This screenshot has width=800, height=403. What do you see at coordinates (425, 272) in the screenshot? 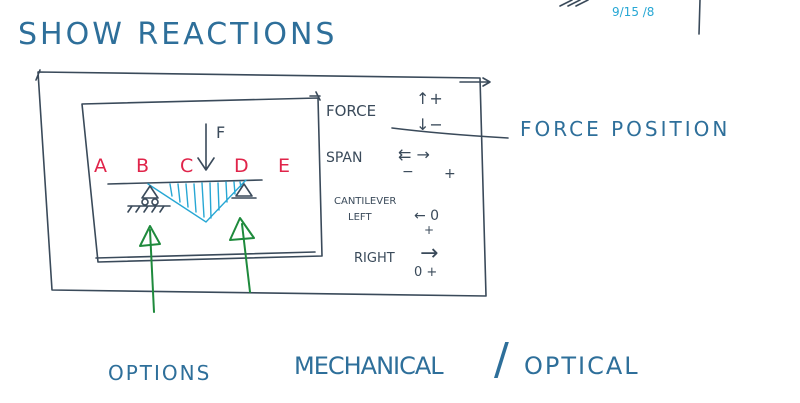
I see `cantilever-right-values: 0 +` at bounding box center [425, 272].